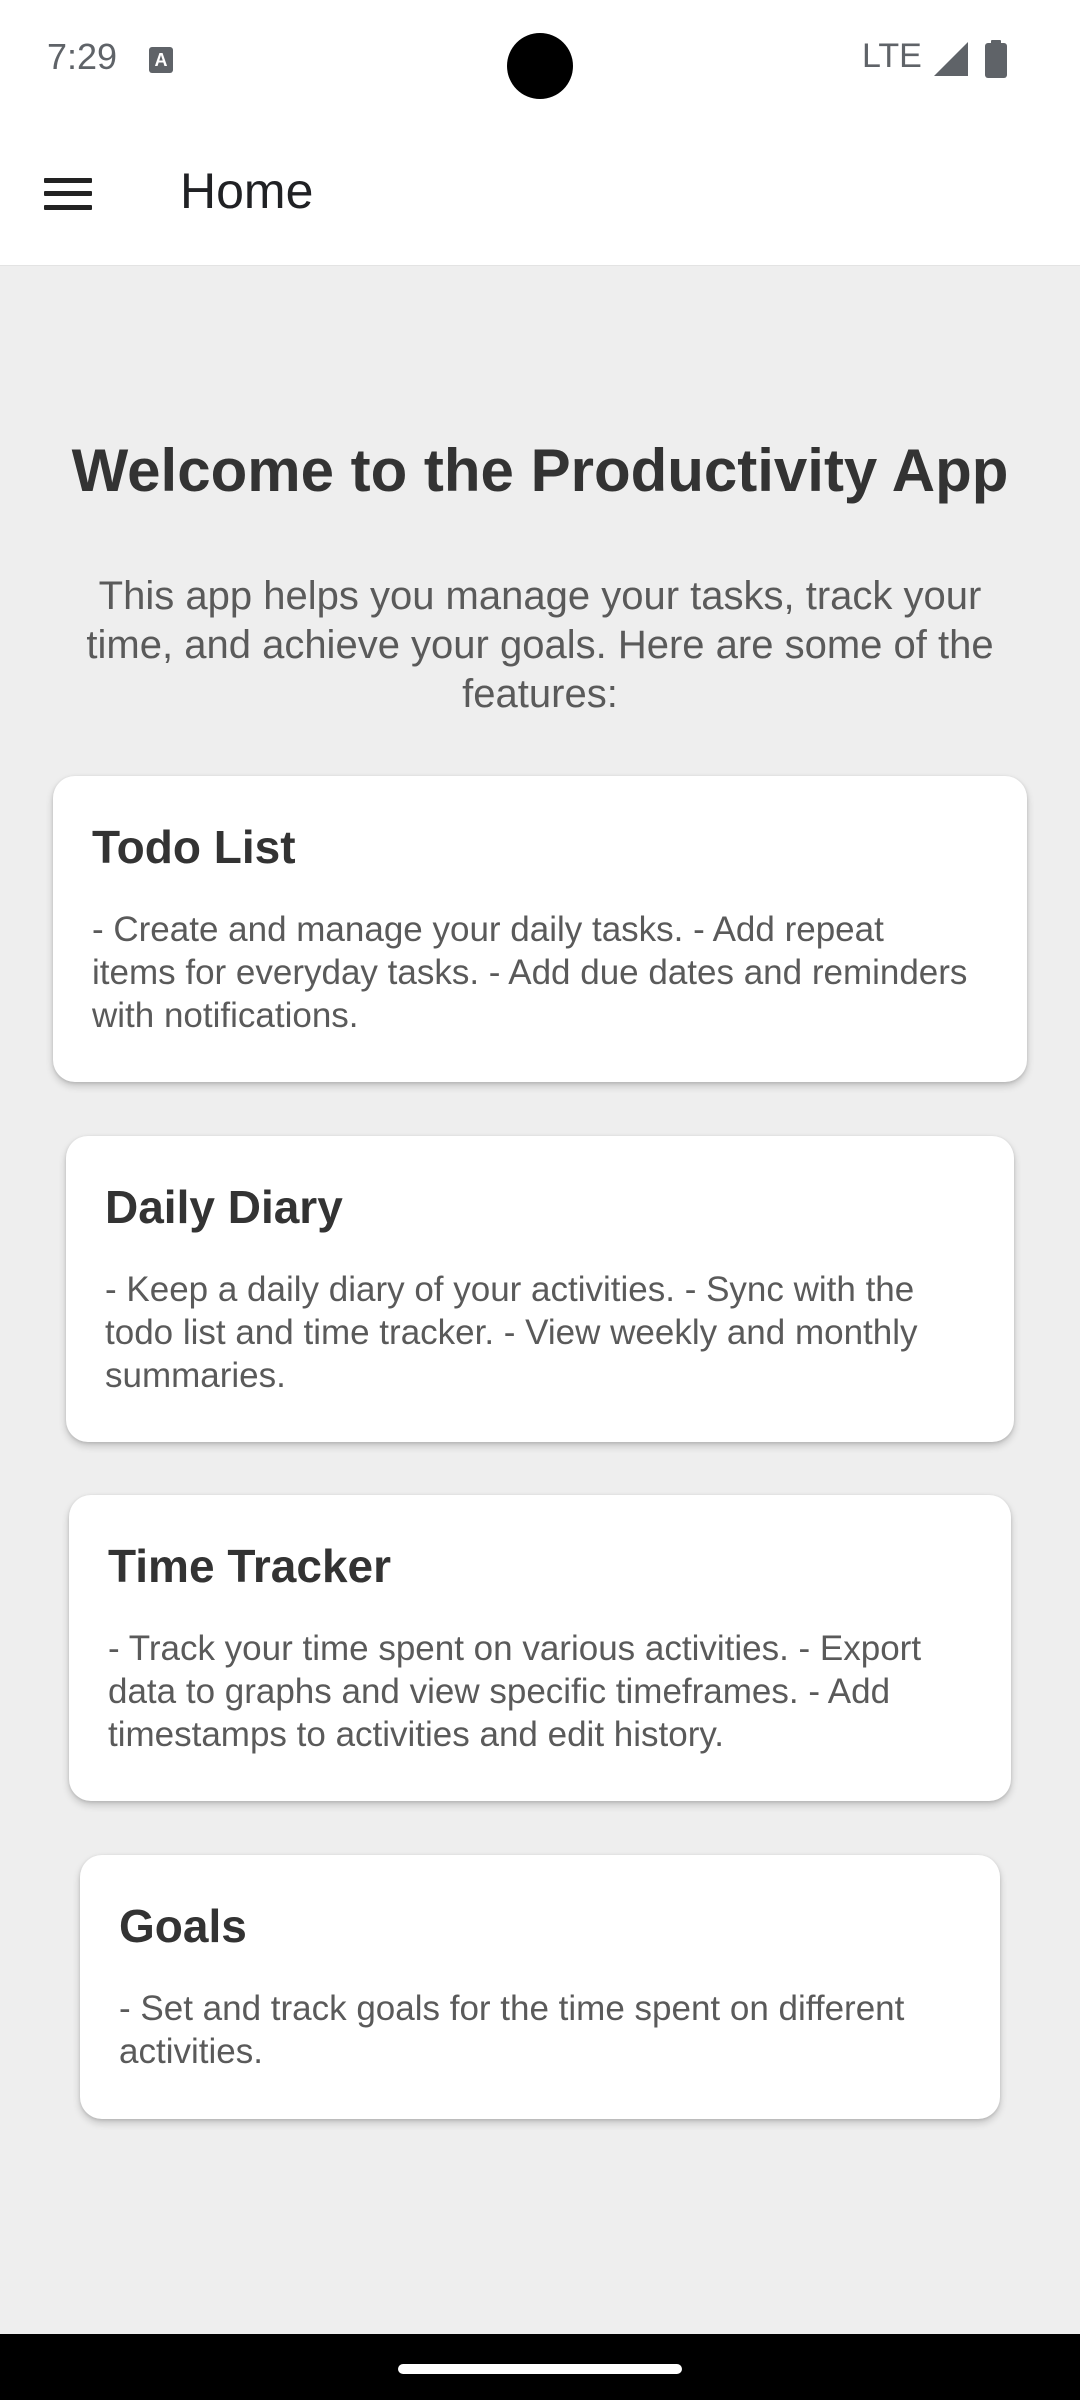 The image size is (1080, 2400). What do you see at coordinates (161, 60) in the screenshot?
I see `a-icon: A` at bounding box center [161, 60].